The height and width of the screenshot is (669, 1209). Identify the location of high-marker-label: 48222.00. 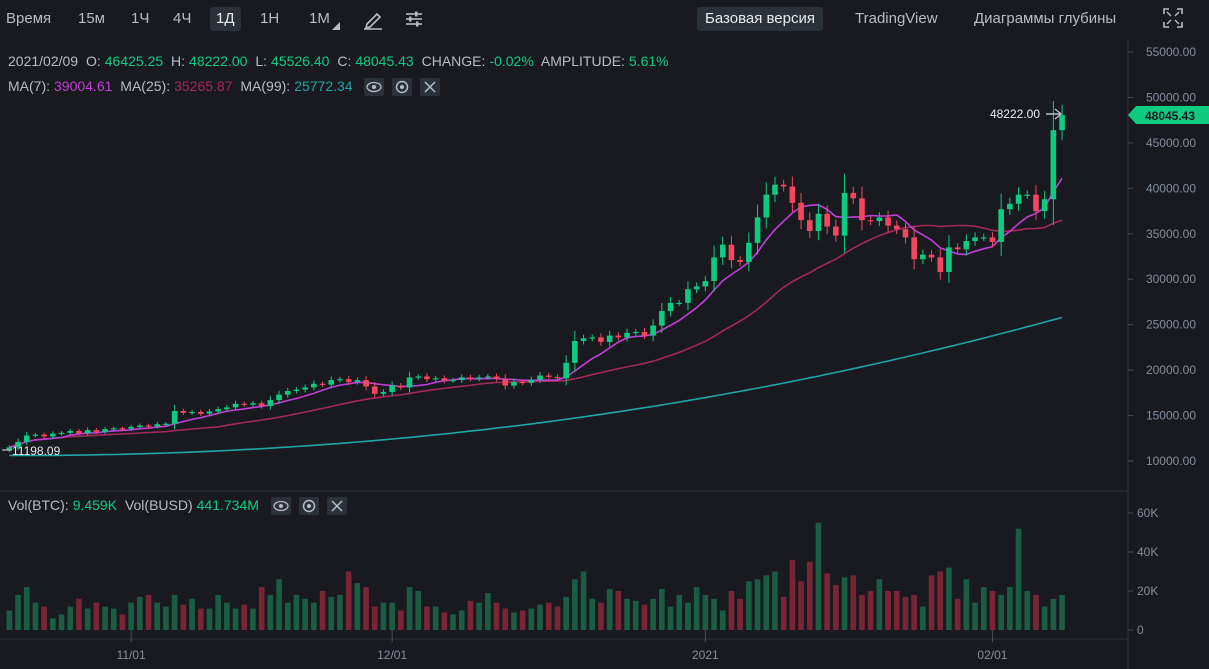
(1015, 114).